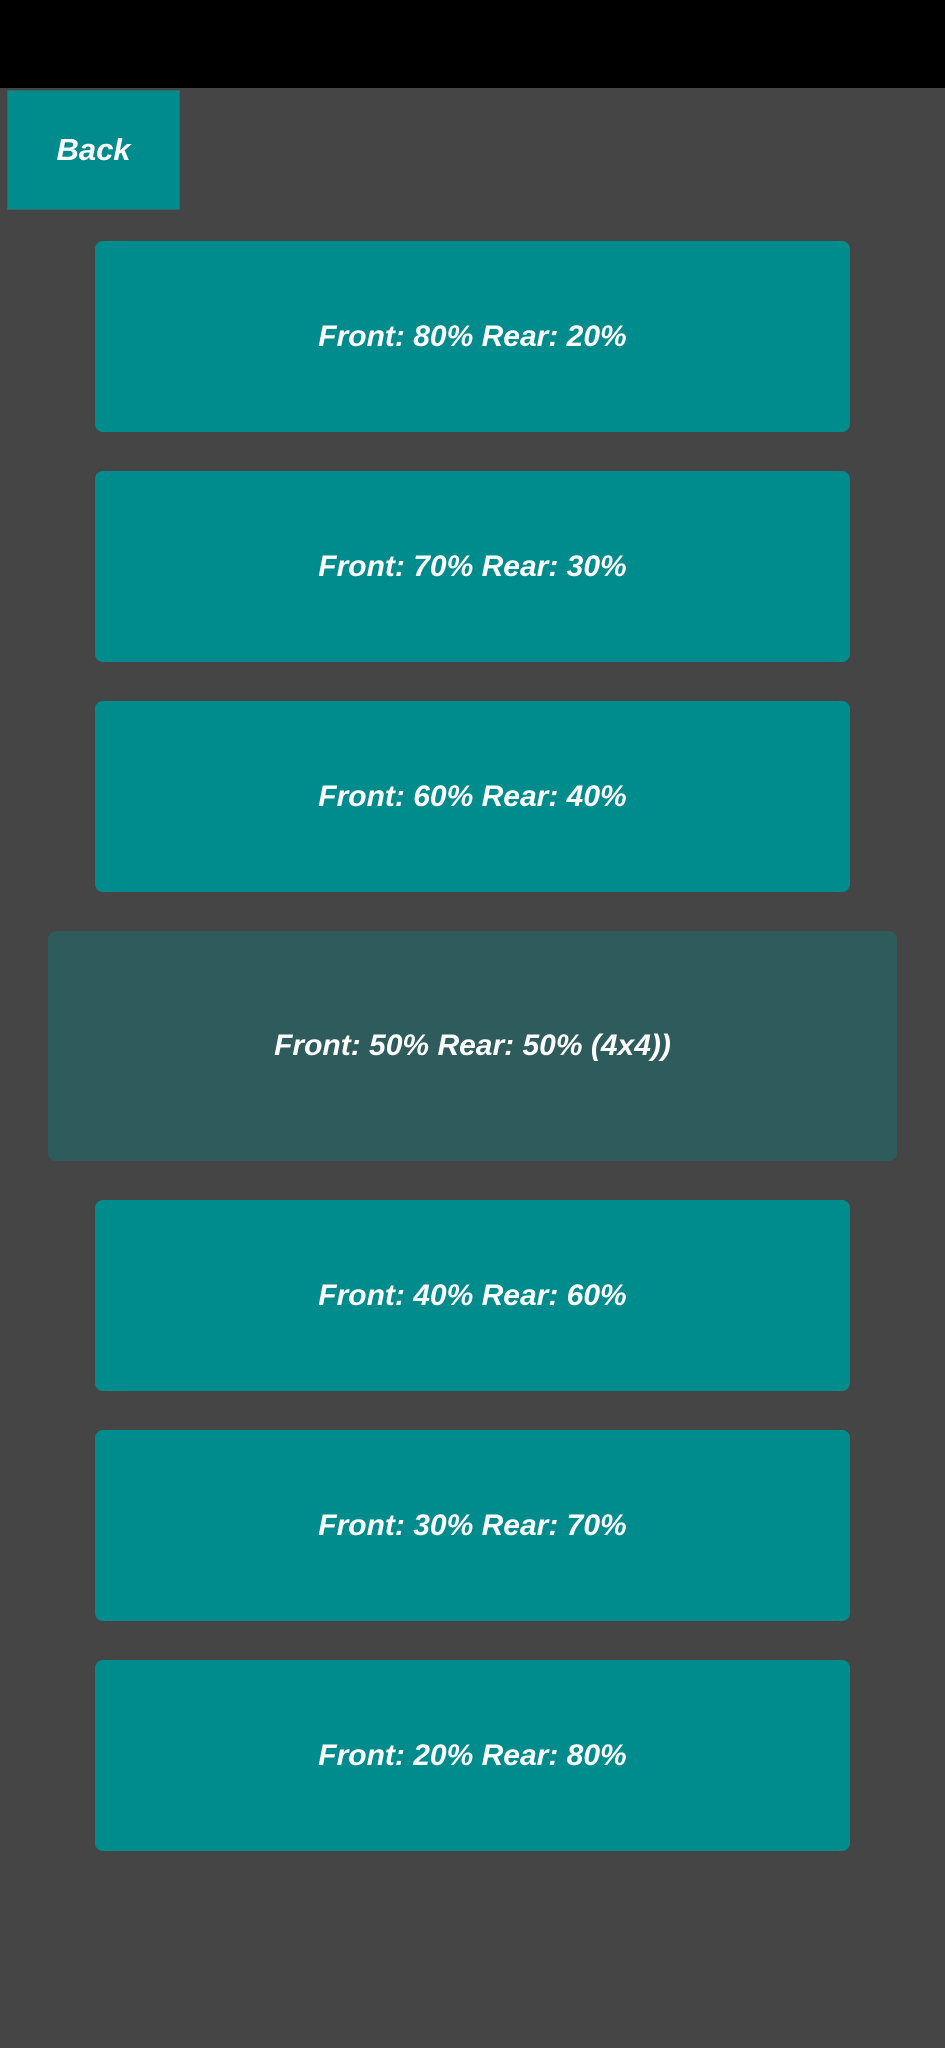 The height and width of the screenshot is (2048, 945). I want to click on back-button: Back, so click(93, 150).